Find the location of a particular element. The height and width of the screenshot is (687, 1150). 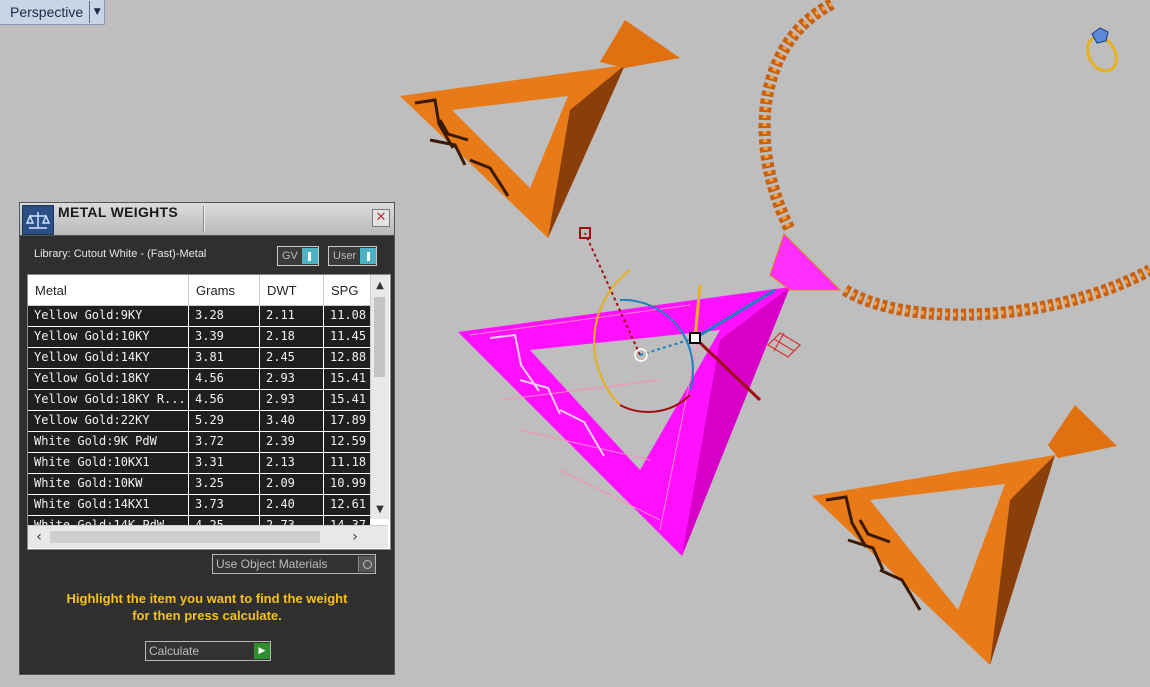

cell-dwt: 2.40 is located at coordinates (292, 505).